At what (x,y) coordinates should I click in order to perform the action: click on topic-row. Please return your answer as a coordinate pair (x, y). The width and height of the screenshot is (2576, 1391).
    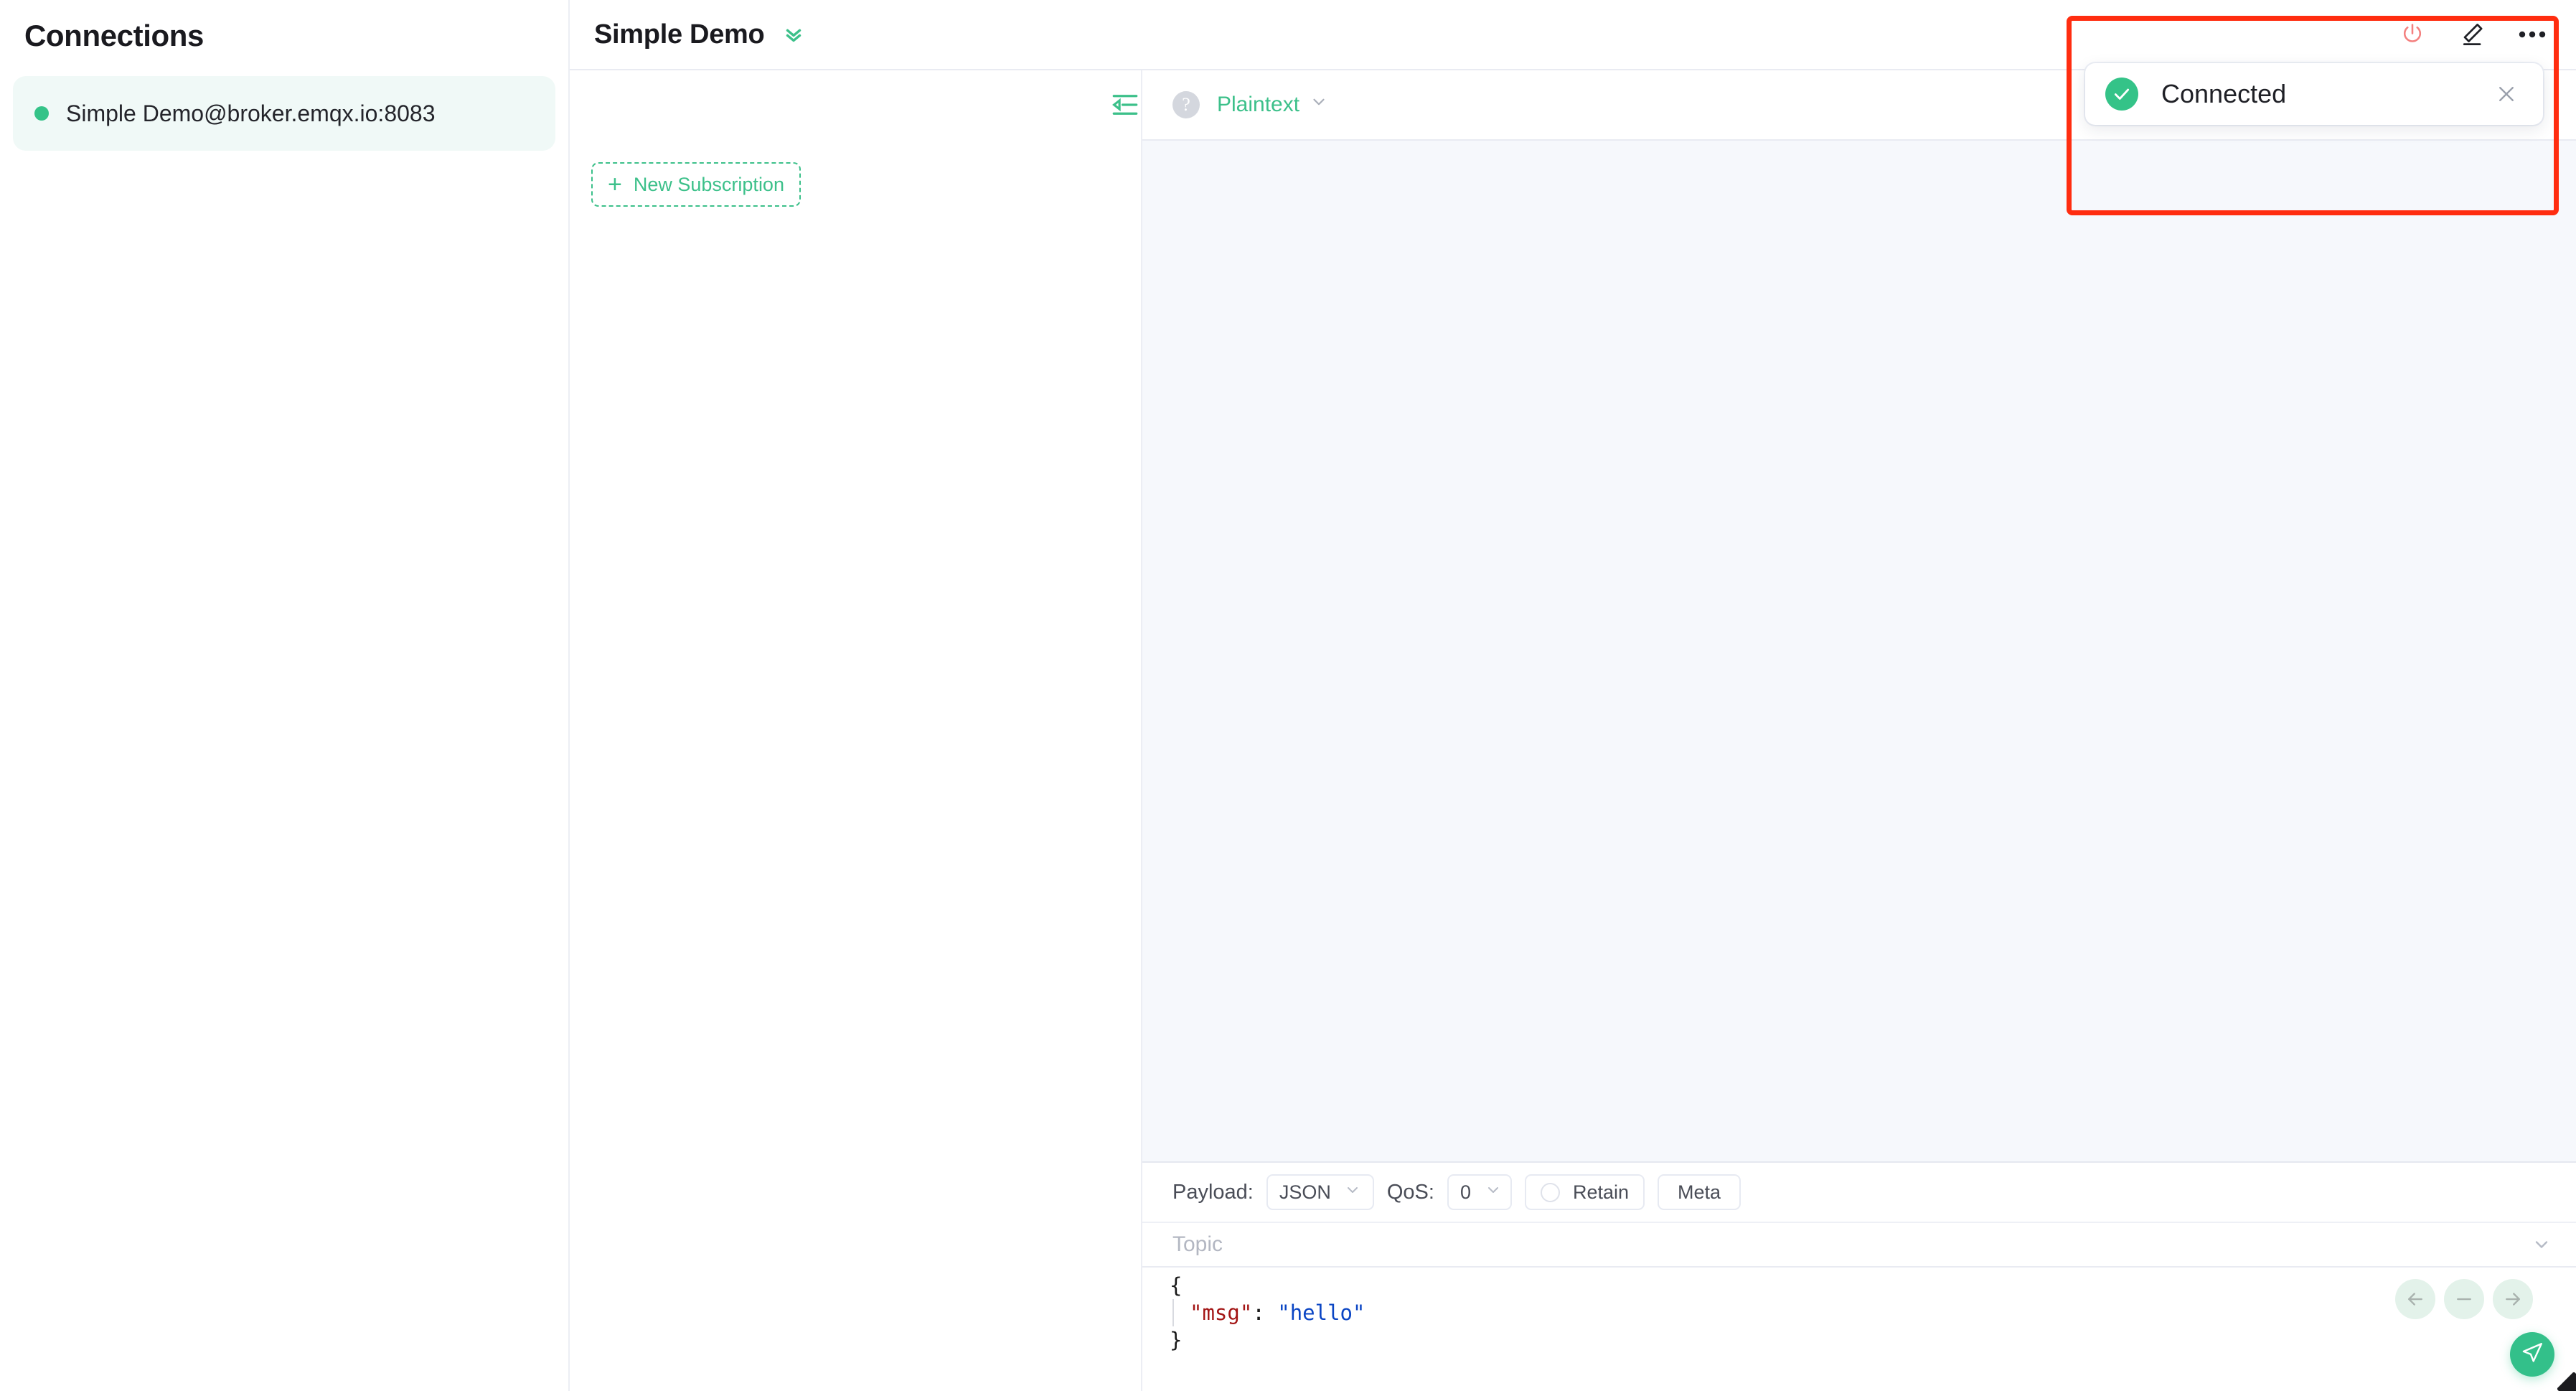
    Looking at the image, I should click on (1859, 1245).